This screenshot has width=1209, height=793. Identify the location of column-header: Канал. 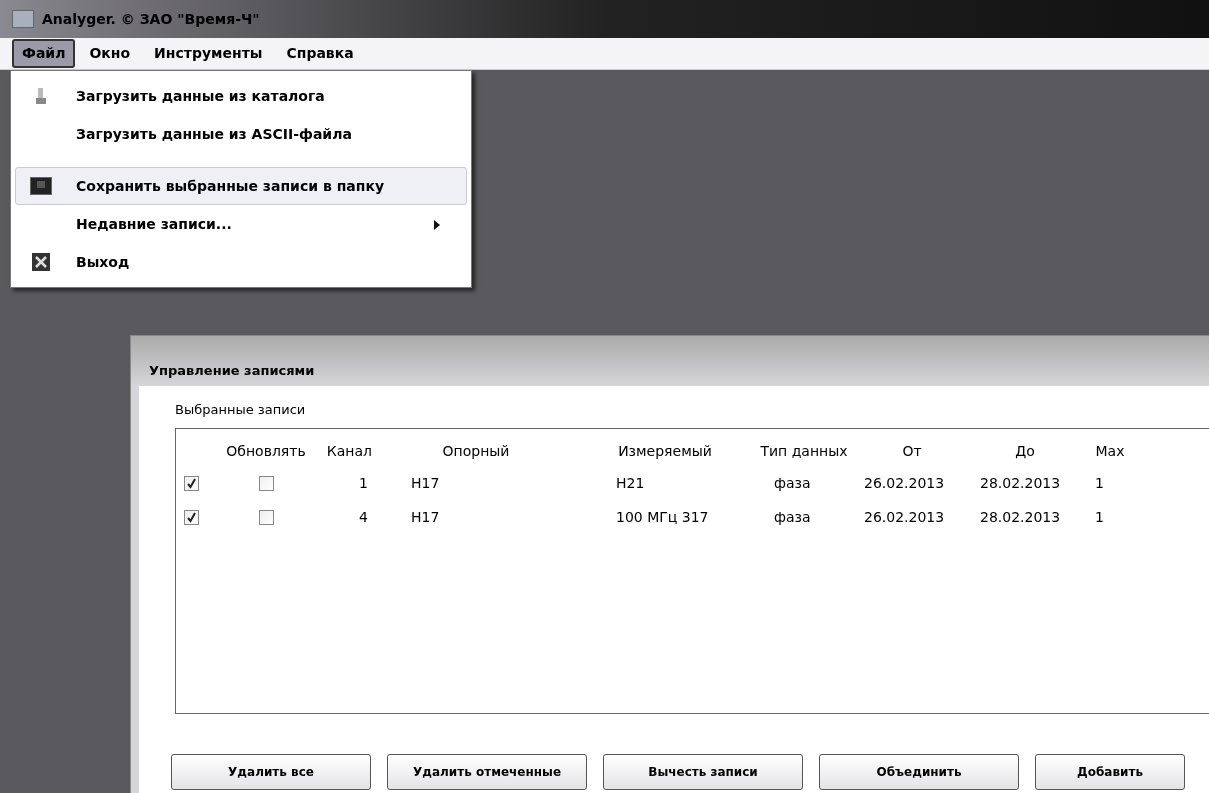
(346, 451).